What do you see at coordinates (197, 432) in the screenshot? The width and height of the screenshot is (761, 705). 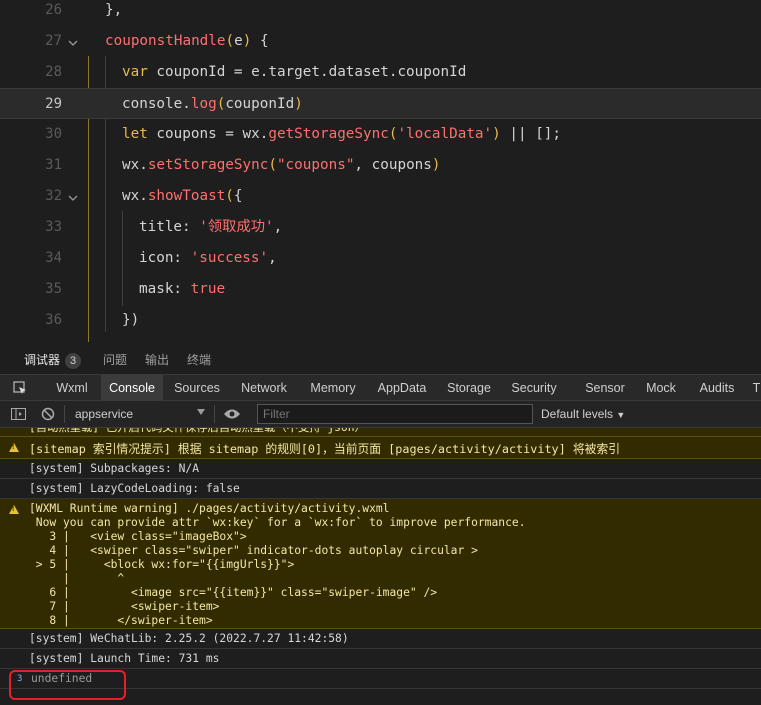 I see `console-message: [自动热重载] 已开启代码文件保存后自动热重载（不支持 json）` at bounding box center [197, 432].